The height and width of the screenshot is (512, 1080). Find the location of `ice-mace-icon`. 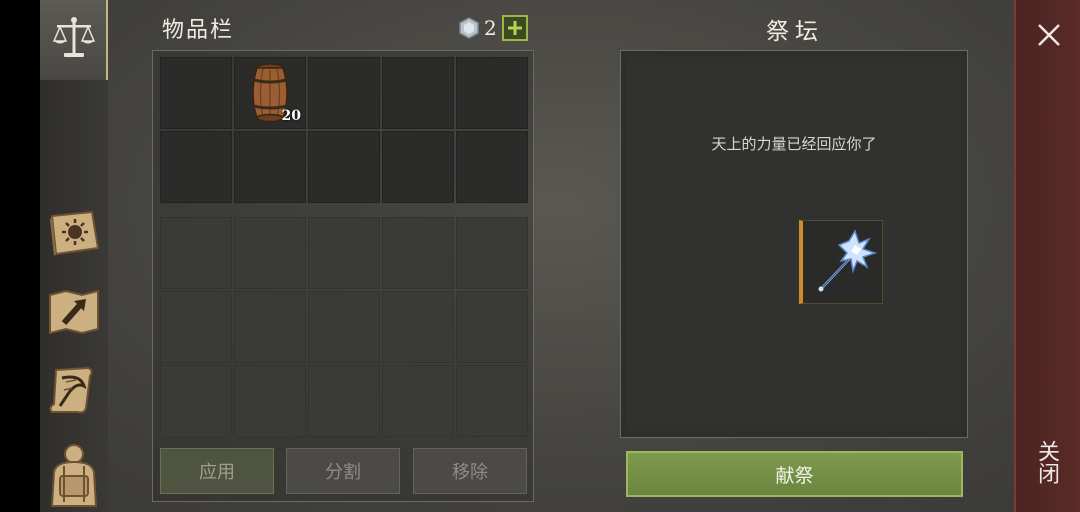

ice-mace-icon is located at coordinates (848, 260).